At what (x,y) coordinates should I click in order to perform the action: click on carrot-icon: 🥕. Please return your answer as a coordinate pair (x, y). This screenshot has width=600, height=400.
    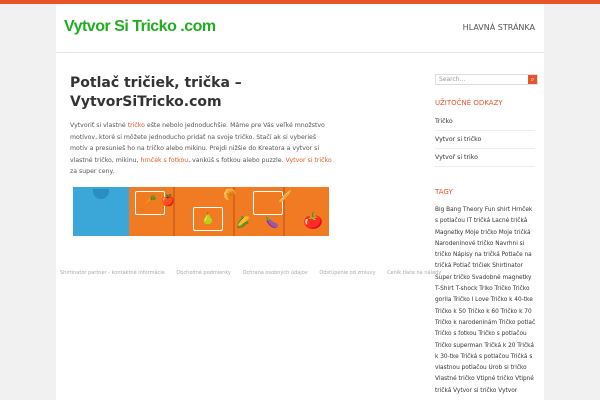
    Looking at the image, I should click on (150, 200).